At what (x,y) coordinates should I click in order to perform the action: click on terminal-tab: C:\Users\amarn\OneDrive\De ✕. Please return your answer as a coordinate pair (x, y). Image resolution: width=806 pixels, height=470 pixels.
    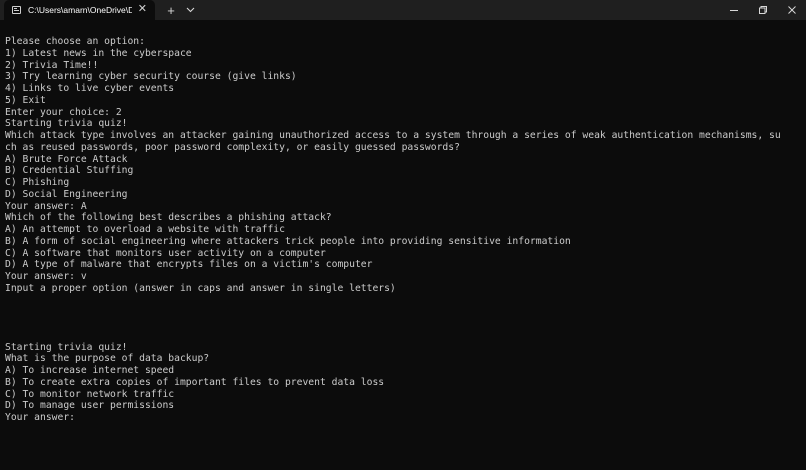
    Looking at the image, I should click on (79, 10).